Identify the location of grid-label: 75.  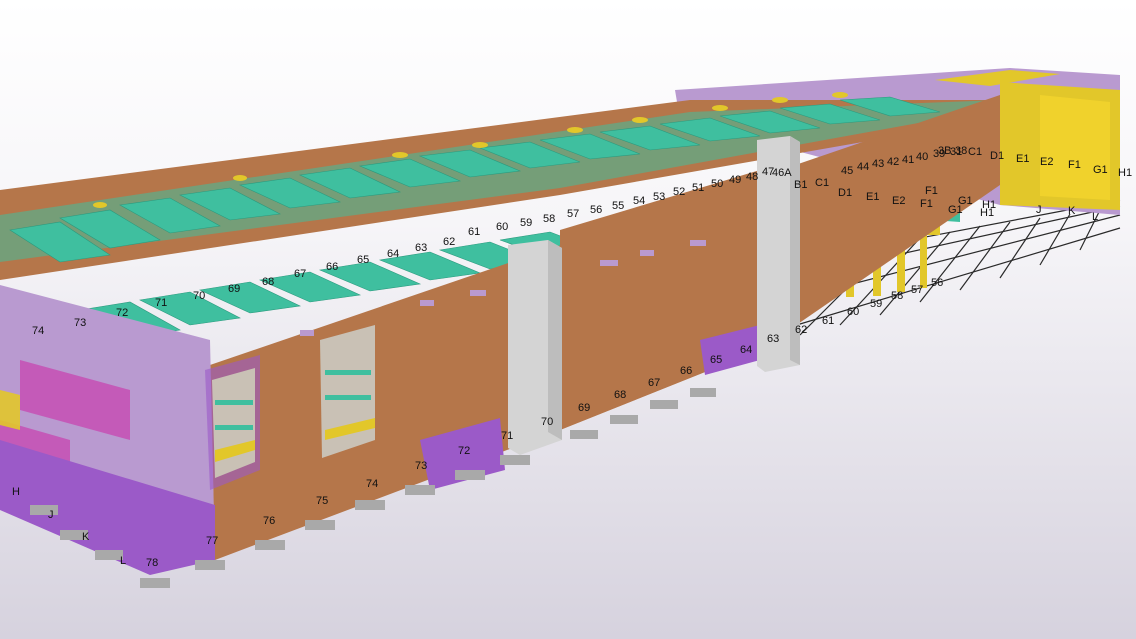
(322, 501).